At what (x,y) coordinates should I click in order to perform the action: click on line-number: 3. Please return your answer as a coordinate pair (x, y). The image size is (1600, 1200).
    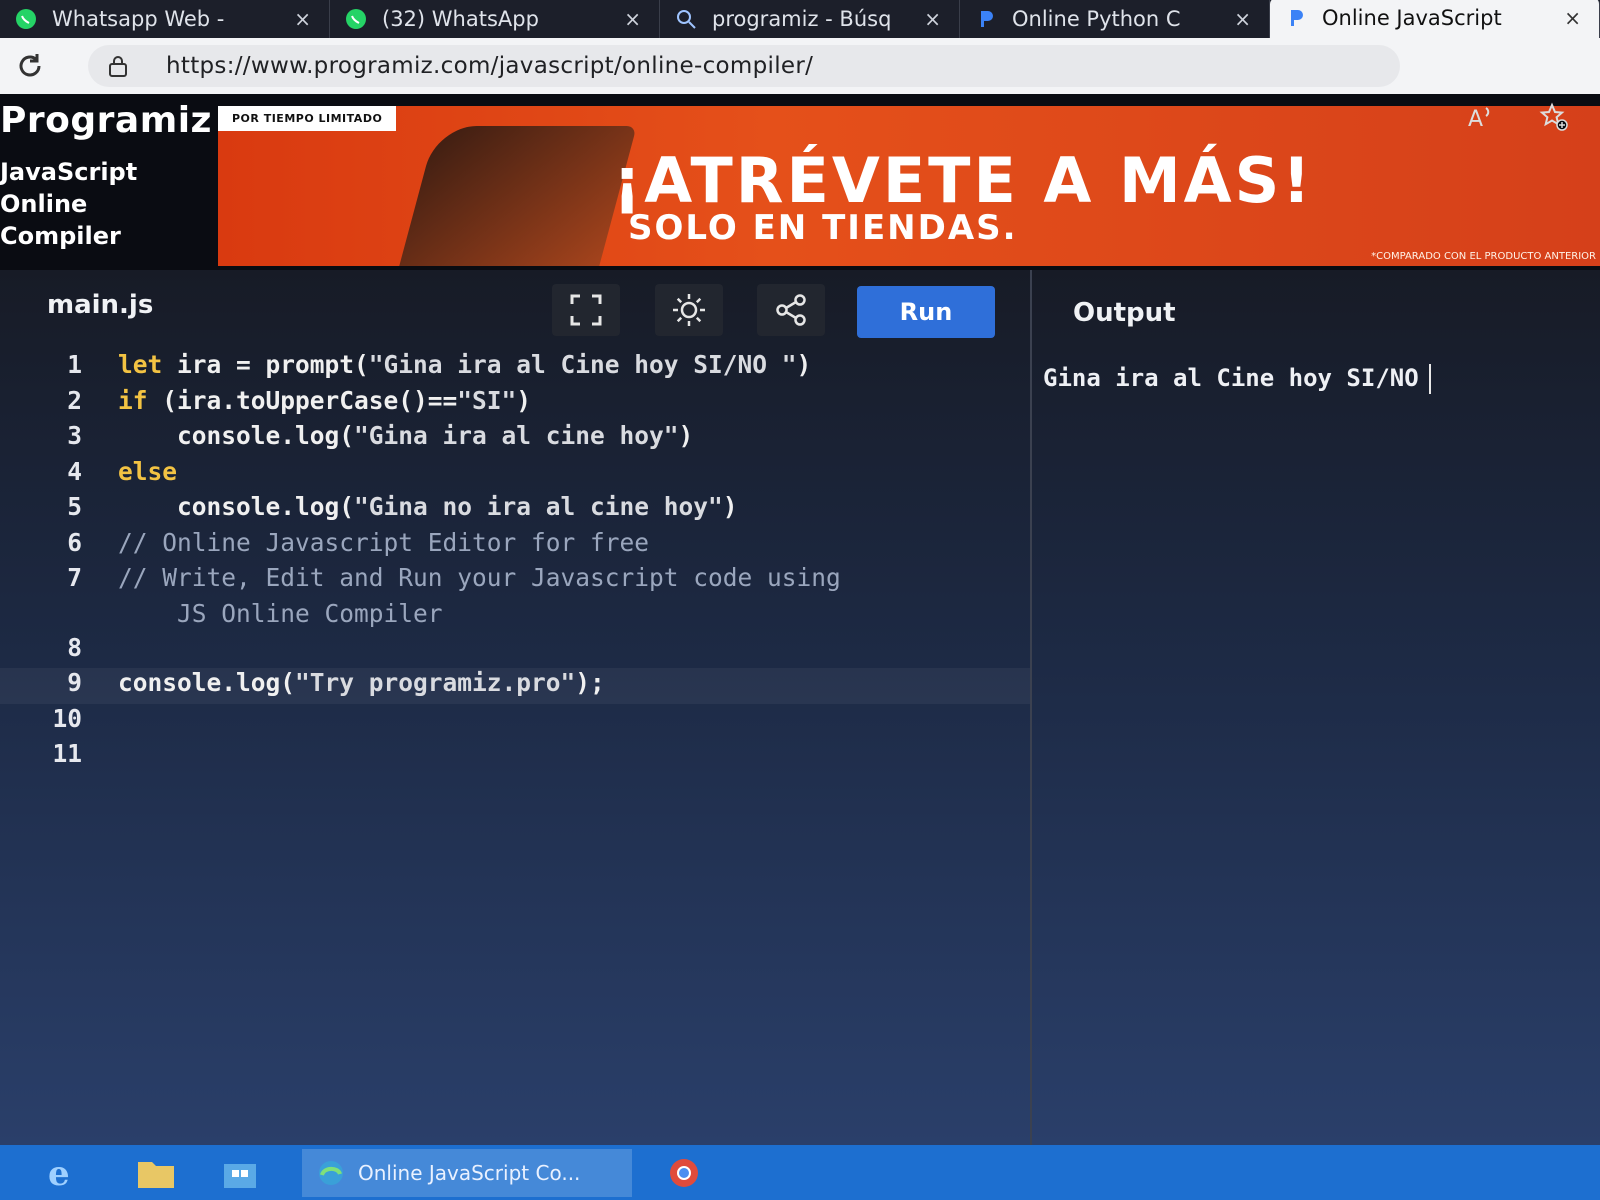
    Looking at the image, I should click on (74, 435).